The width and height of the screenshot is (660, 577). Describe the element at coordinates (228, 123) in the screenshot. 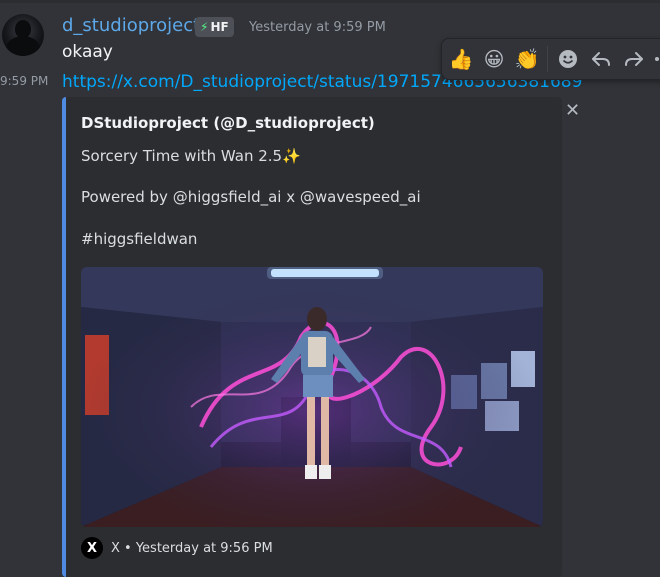

I see `embed-author: DStudioproject (@D_studioproject)` at that location.